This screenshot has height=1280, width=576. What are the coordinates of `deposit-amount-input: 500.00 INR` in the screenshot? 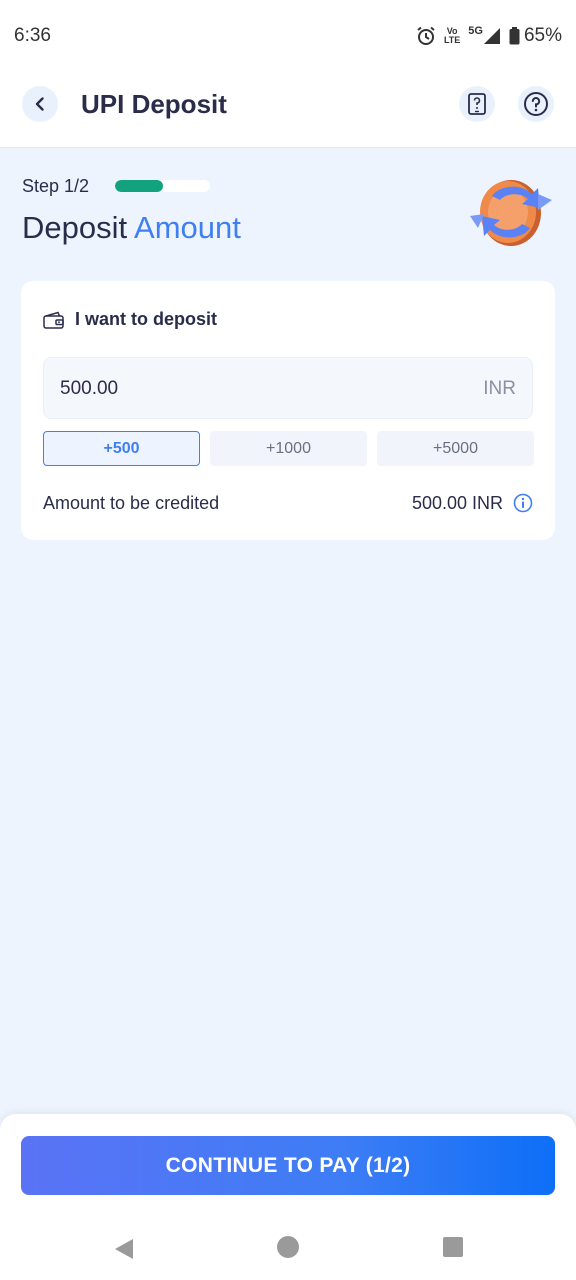 It's located at (288, 388).